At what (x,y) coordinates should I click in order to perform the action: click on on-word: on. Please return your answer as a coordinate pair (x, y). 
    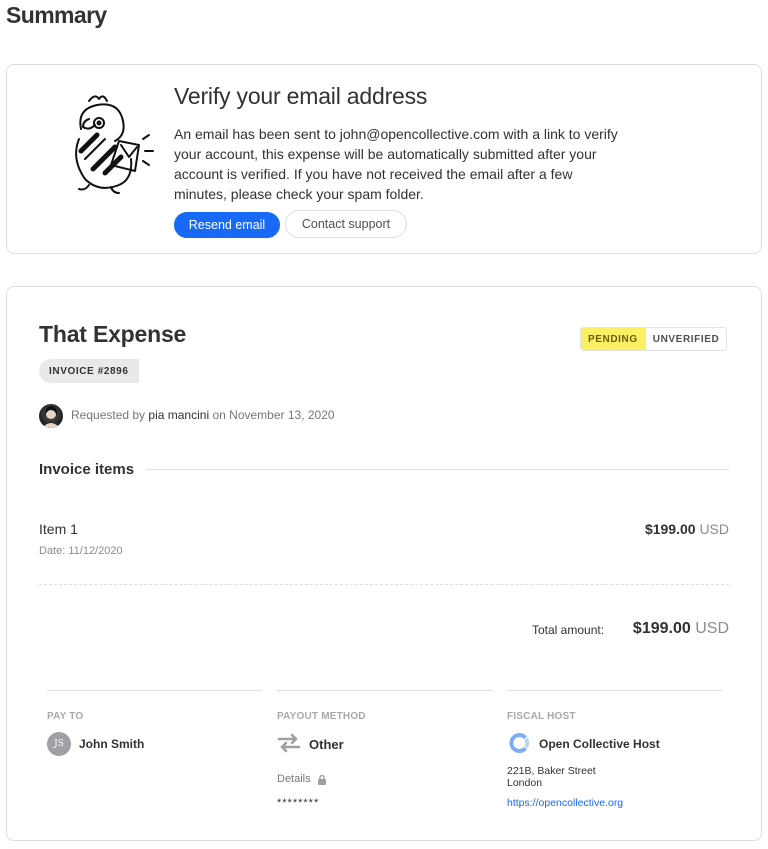
    Looking at the image, I should click on (219, 415).